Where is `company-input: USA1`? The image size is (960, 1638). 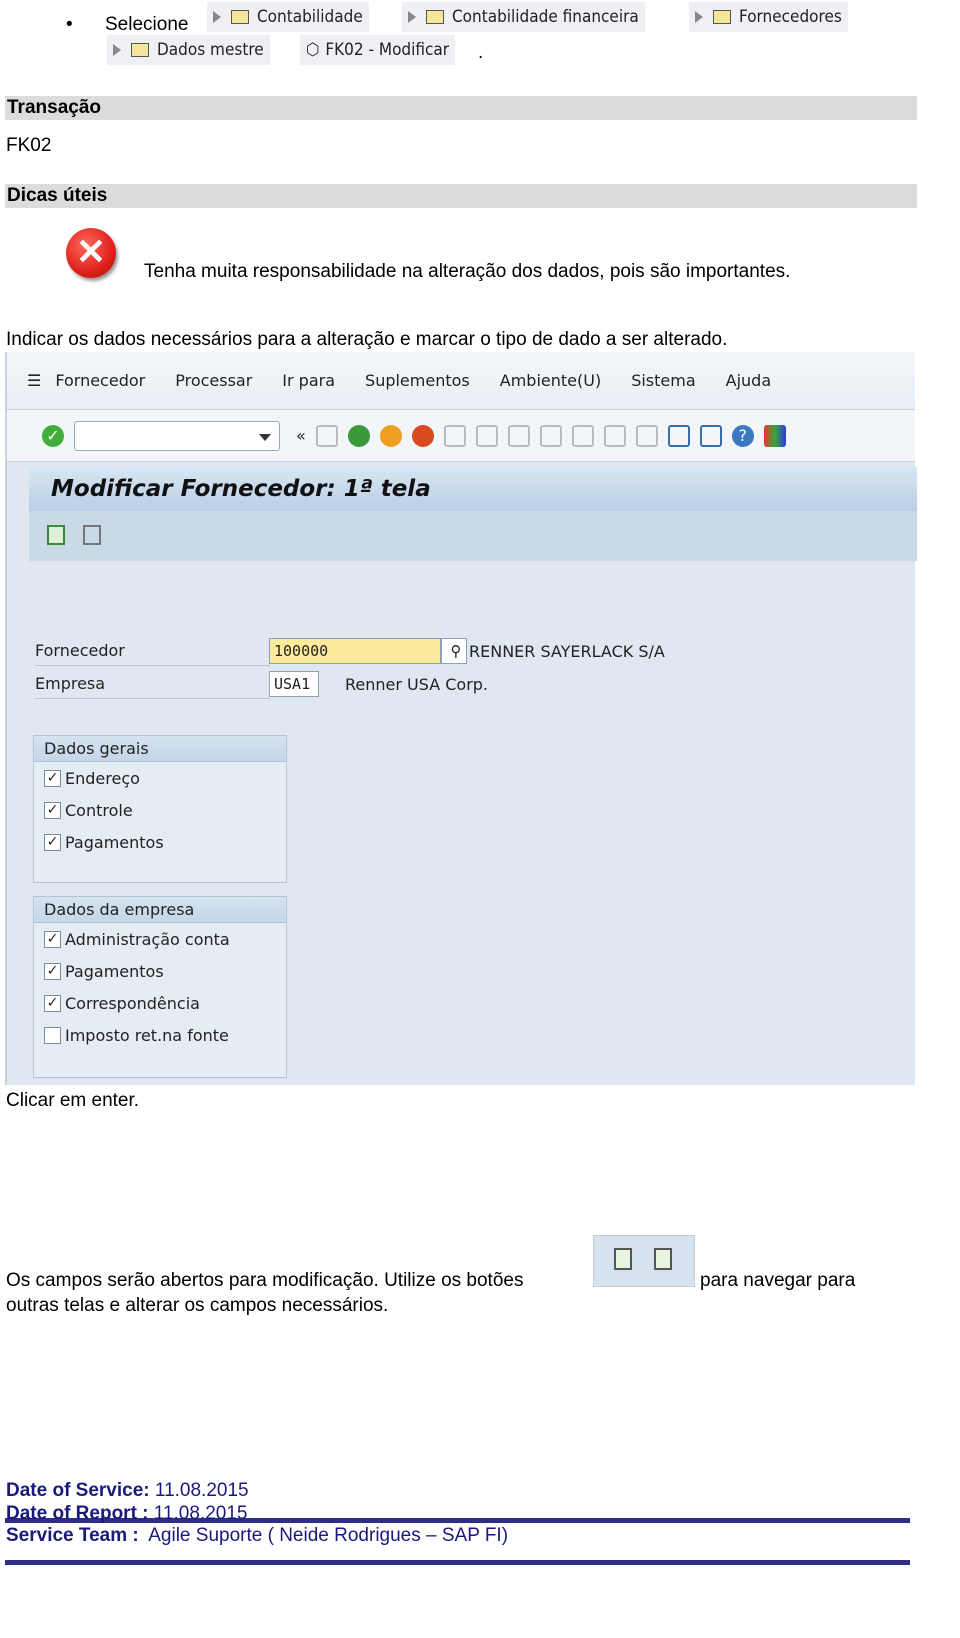 company-input: USA1 is located at coordinates (294, 684).